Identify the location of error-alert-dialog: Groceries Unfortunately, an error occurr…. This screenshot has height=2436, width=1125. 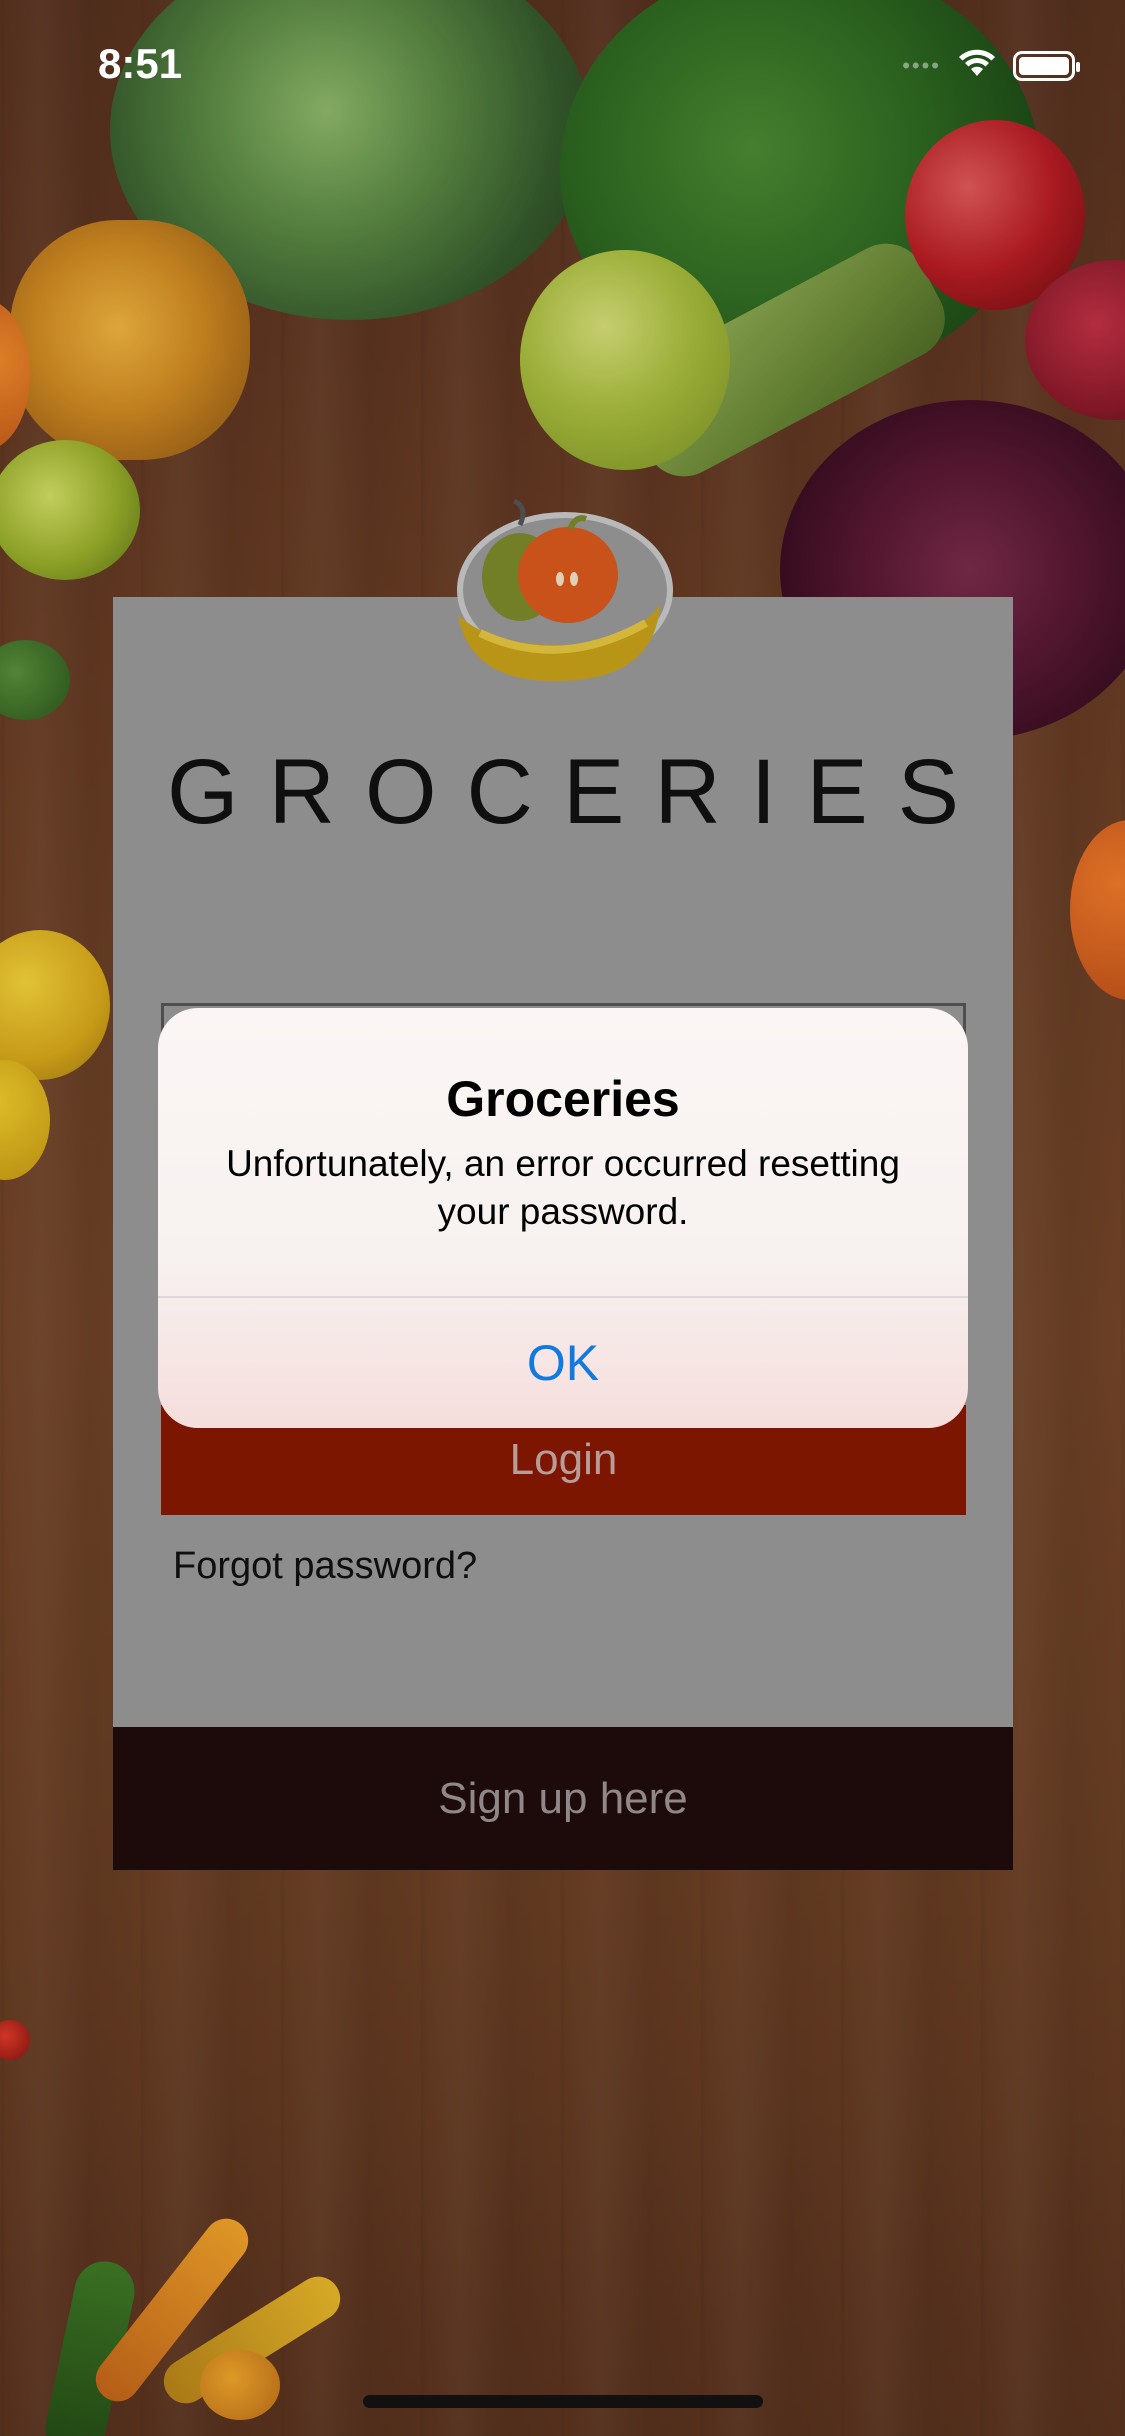
(563, 1218).